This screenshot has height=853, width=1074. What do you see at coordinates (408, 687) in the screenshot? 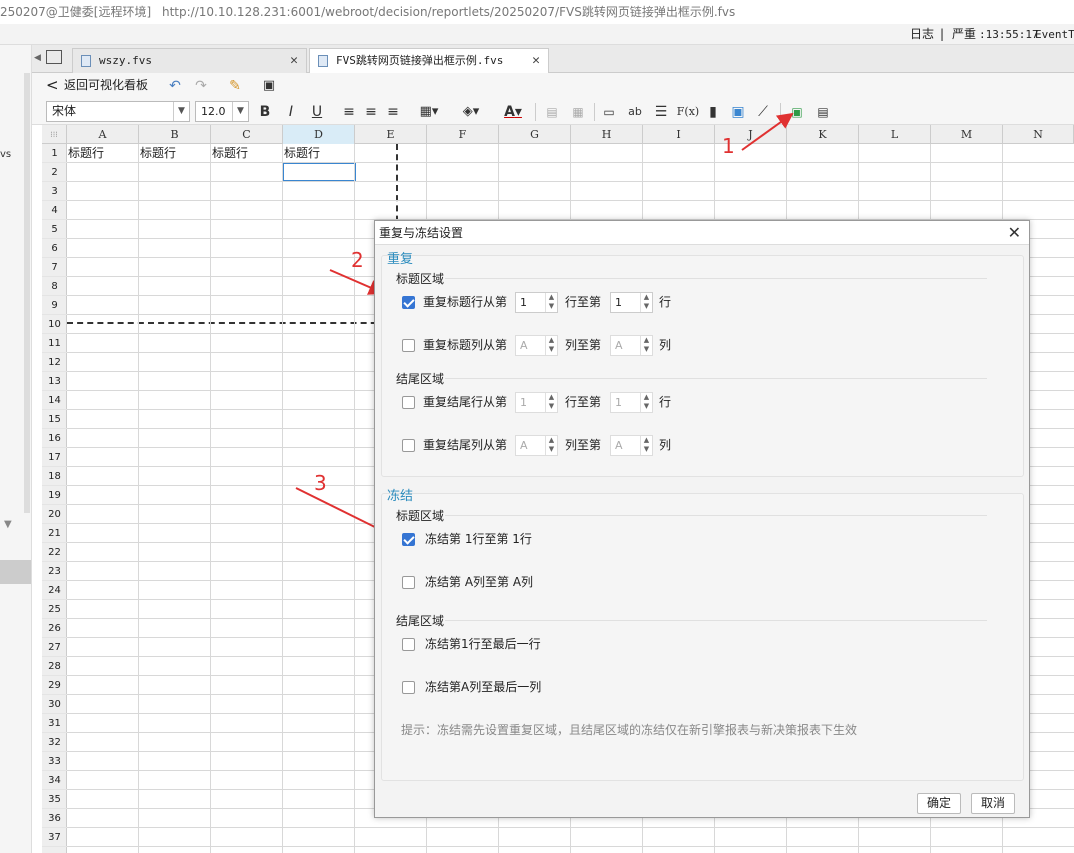
I see `freeze-footer-col-checkbox` at bounding box center [408, 687].